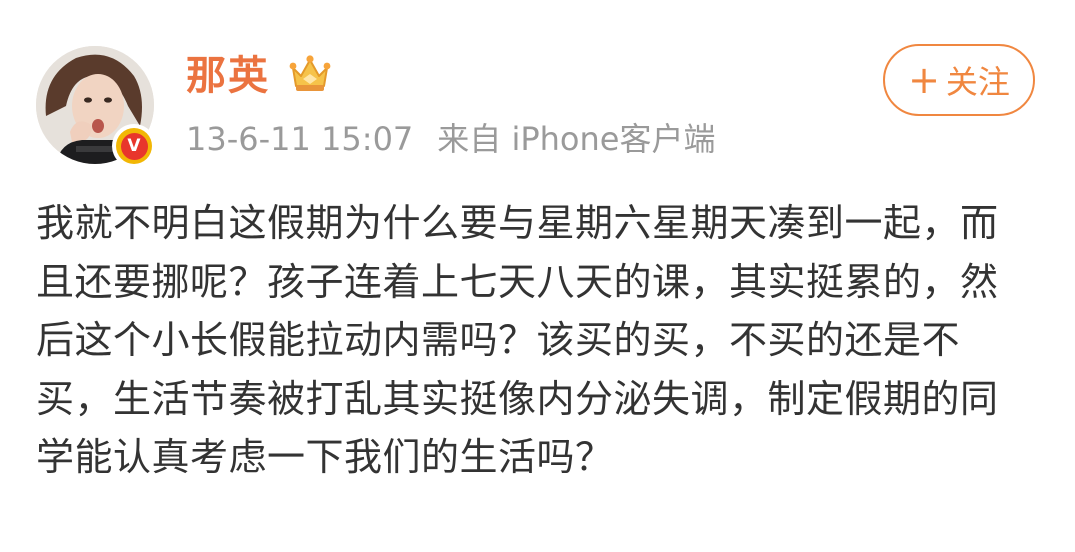 This screenshot has width=1075, height=552. Describe the element at coordinates (576, 139) in the screenshot. I see `post-source: 来自 iPhone客户端` at that location.